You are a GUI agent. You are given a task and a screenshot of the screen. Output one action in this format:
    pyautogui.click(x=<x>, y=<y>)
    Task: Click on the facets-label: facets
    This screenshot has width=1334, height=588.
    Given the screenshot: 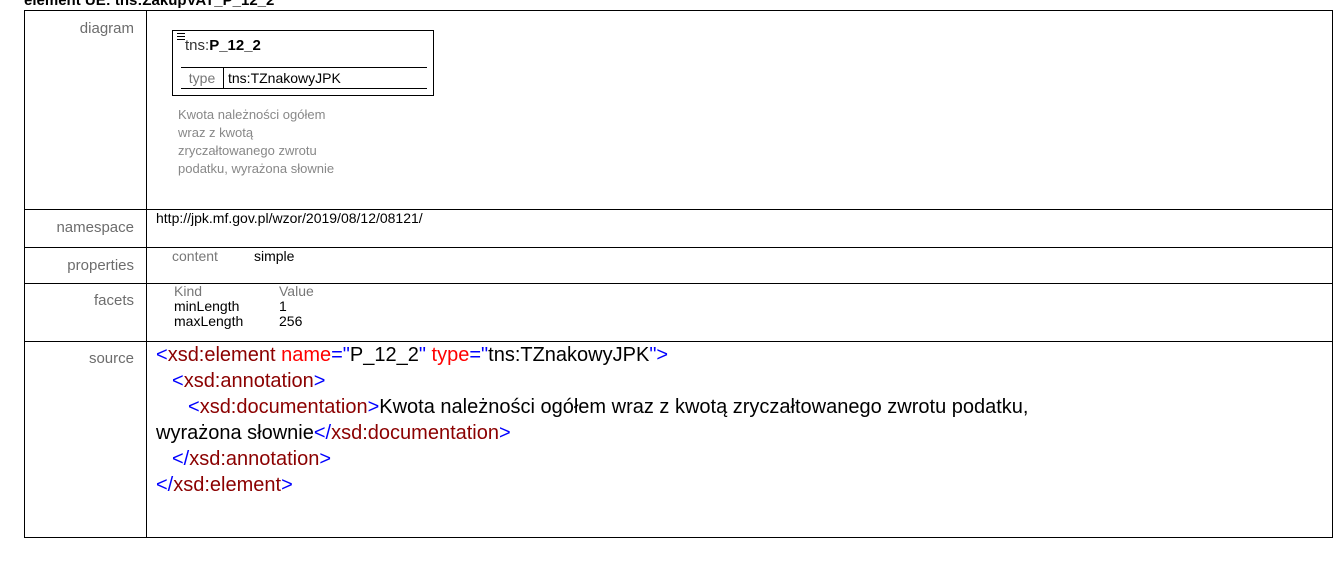 What is the action you would take?
    pyautogui.click(x=85, y=312)
    